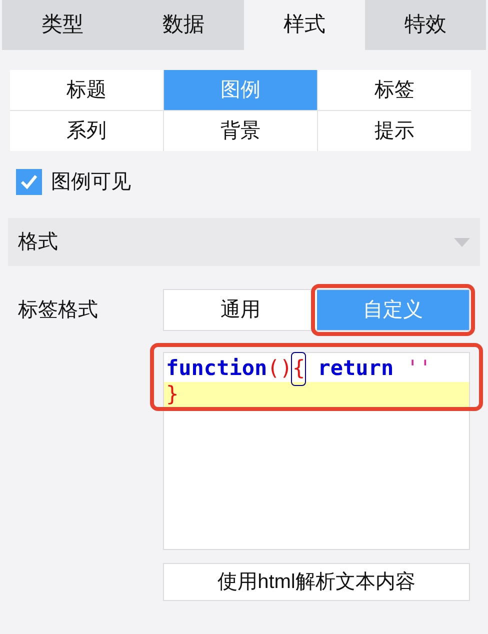  What do you see at coordinates (462, 242) in the screenshot?
I see `caret-icon` at bounding box center [462, 242].